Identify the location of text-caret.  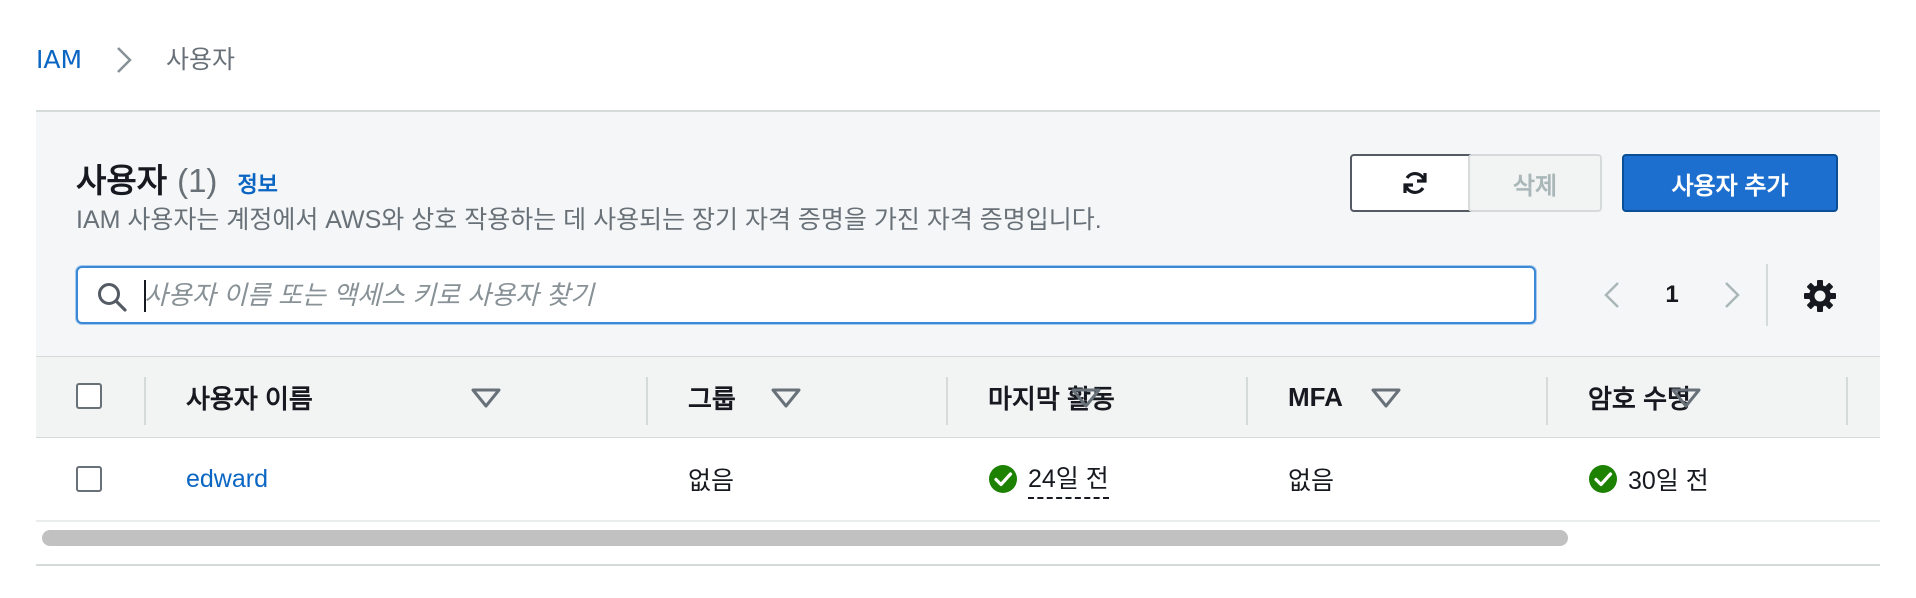
(145, 296).